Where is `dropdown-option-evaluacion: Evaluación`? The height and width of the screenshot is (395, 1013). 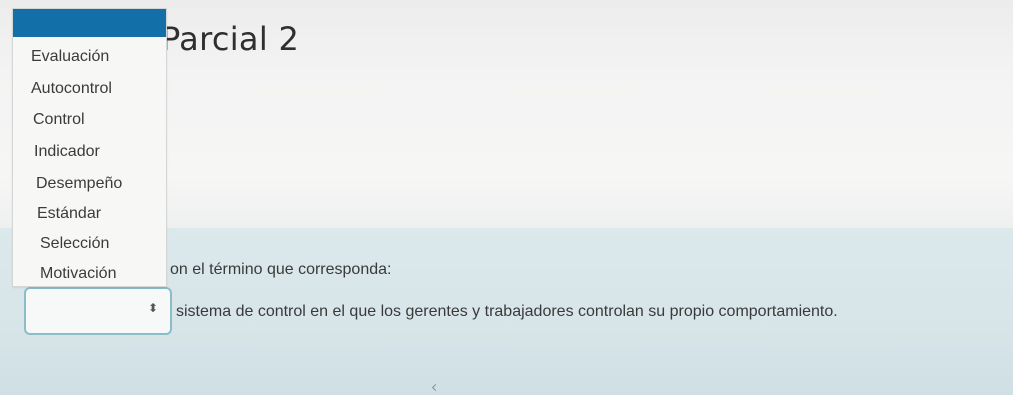
dropdown-option-evaluacion: Evaluación is located at coordinates (70, 57).